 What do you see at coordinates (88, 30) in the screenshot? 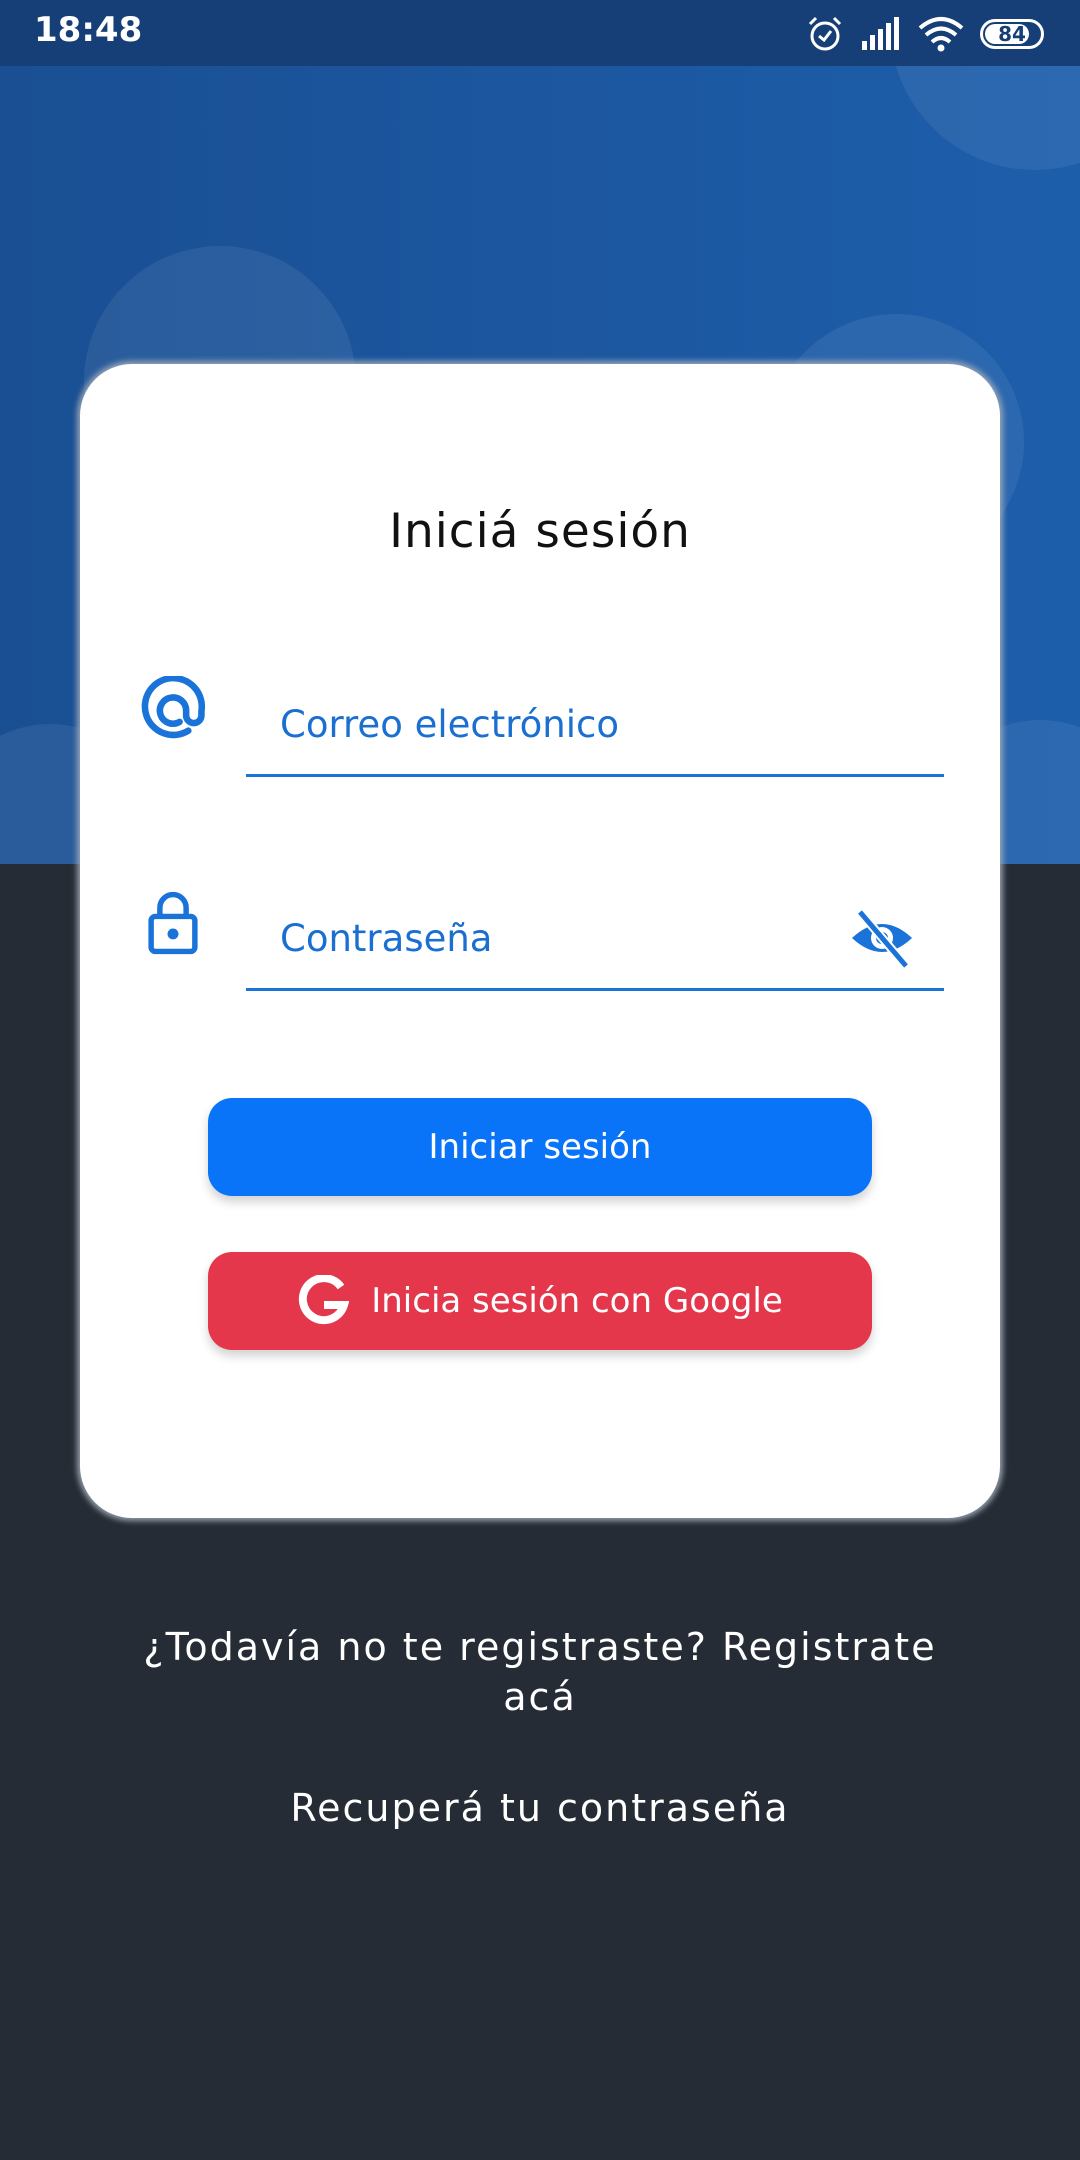
I see `status-time: 18:48` at bounding box center [88, 30].